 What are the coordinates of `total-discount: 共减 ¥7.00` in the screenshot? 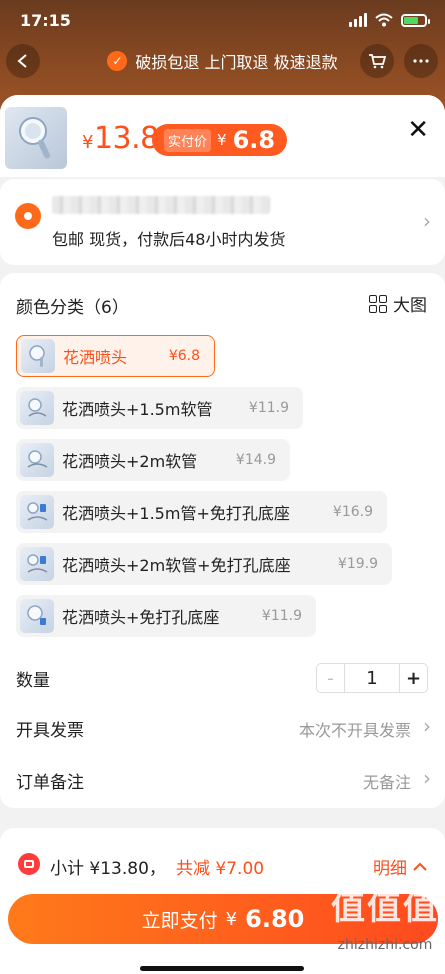 It's located at (220, 869).